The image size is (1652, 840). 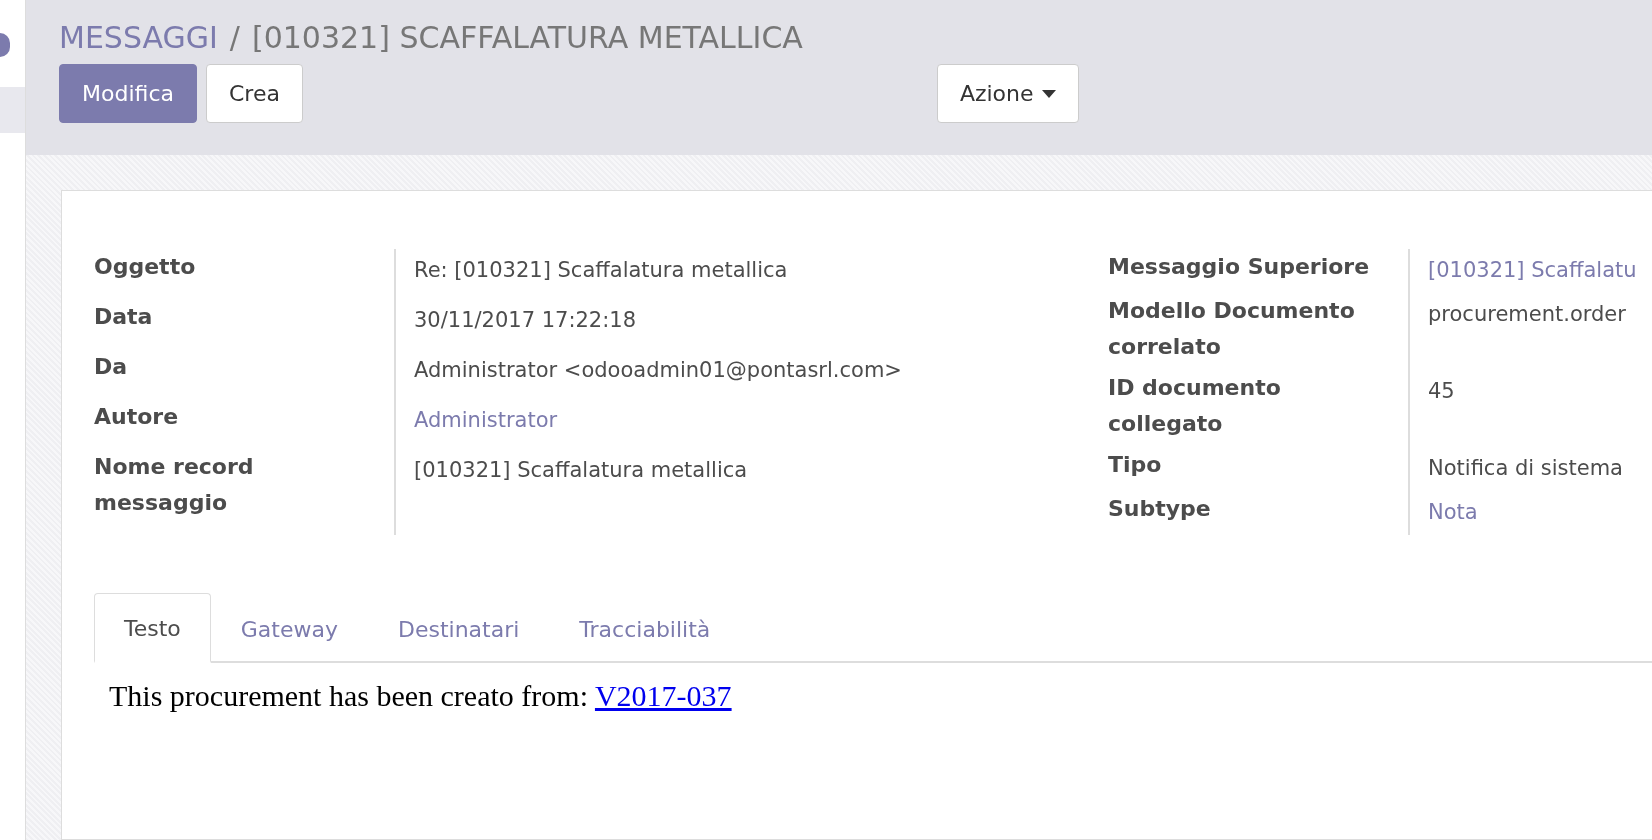 What do you see at coordinates (420, 695) in the screenshot?
I see `message-body: This procurement has been creato from: V2017-037` at bounding box center [420, 695].